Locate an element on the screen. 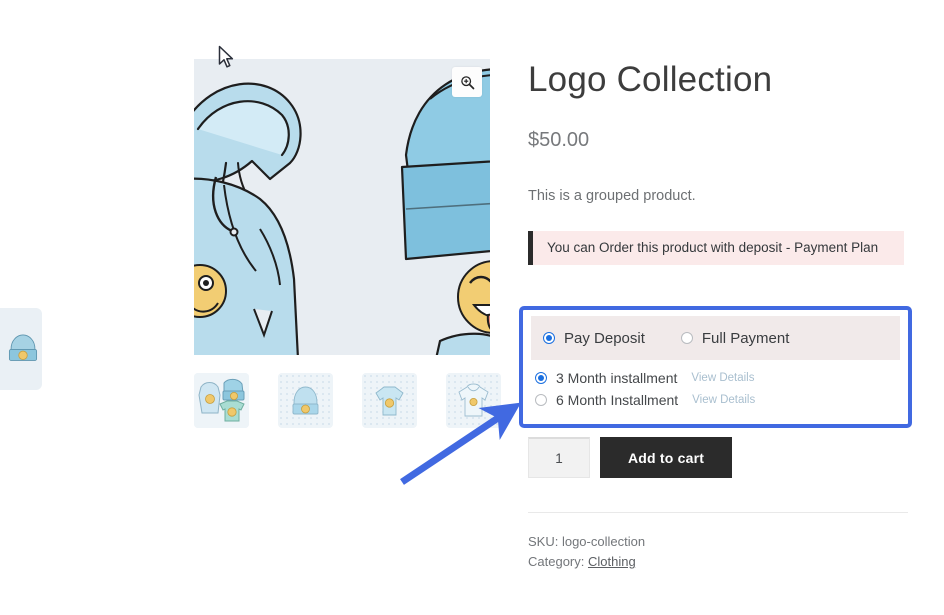  radio-3-month-installment is located at coordinates (541, 378).